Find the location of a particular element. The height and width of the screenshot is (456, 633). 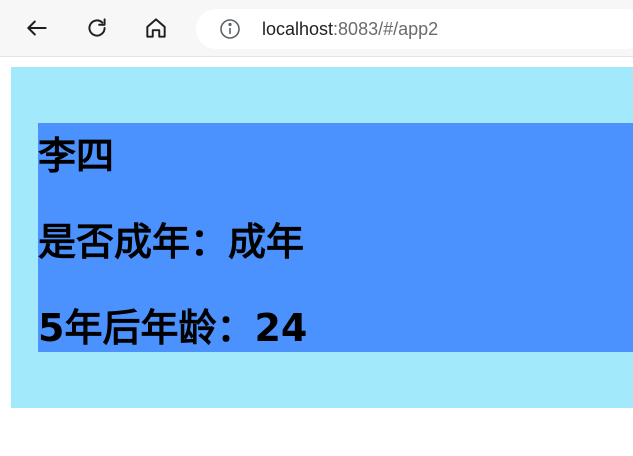

back-arrow-icon is located at coordinates (37, 28).